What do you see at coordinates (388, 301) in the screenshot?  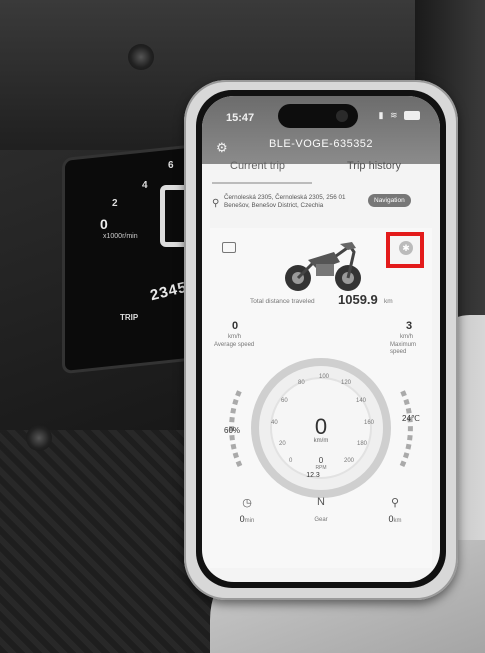 I see `distance-unit: km` at bounding box center [388, 301].